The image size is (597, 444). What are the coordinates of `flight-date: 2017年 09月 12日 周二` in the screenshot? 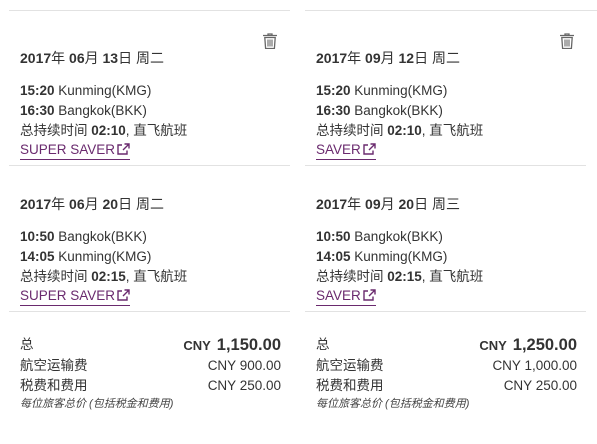 It's located at (388, 58).